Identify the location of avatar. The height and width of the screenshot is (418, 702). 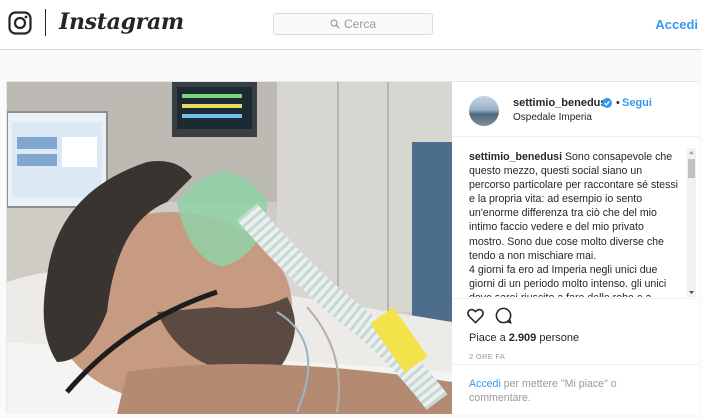
(484, 111).